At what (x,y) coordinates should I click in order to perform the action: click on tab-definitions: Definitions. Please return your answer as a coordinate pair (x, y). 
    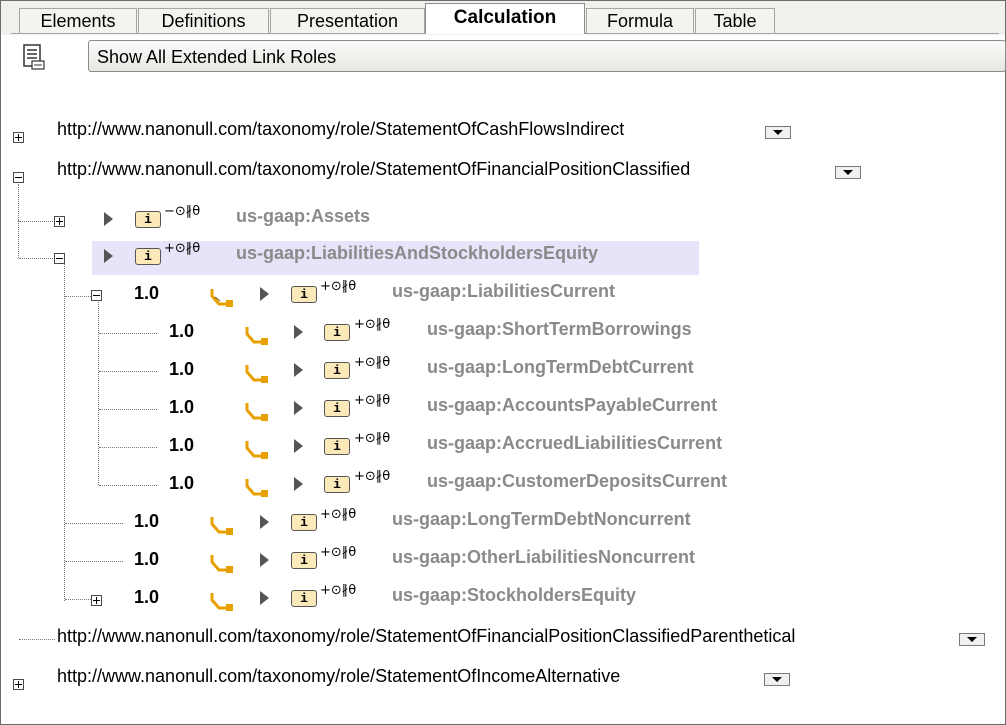
    Looking at the image, I should click on (203, 20).